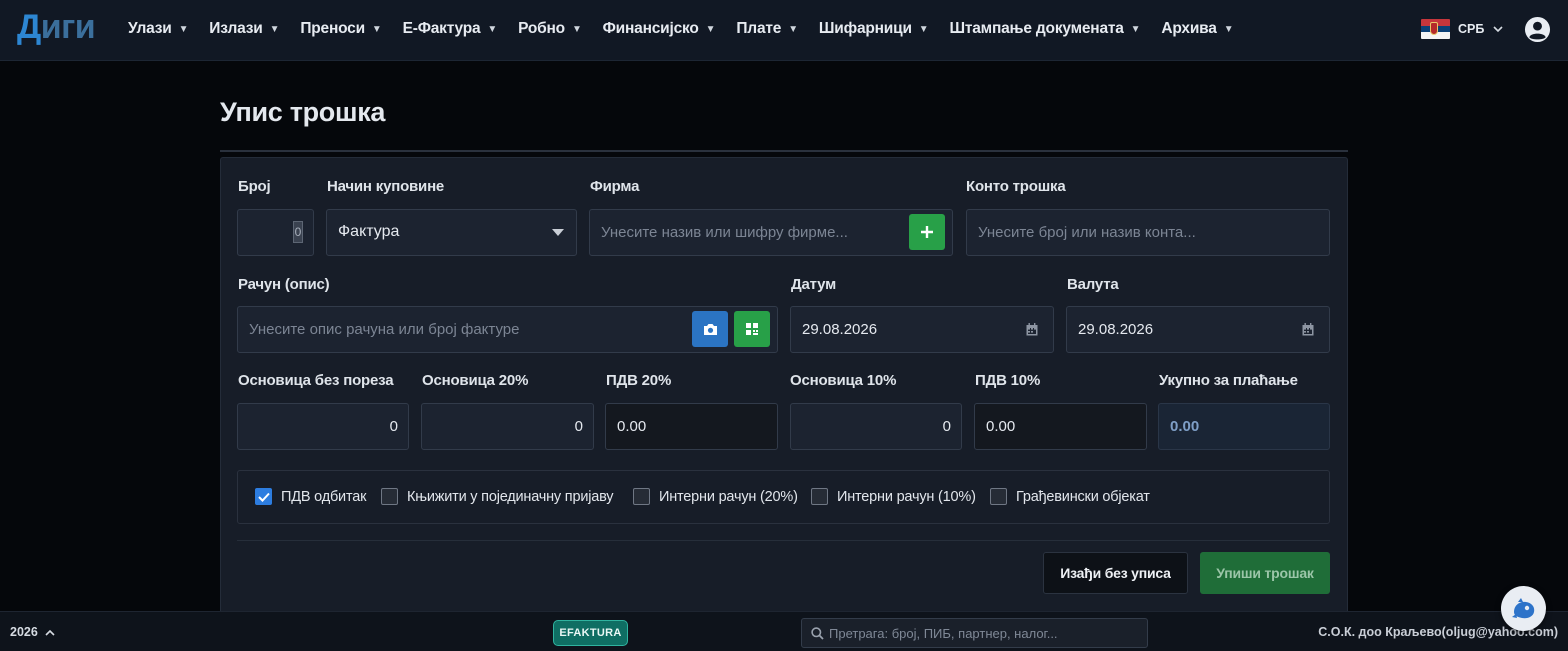  What do you see at coordinates (1198, 329) in the screenshot?
I see `valuta-input: 29.08.2026` at bounding box center [1198, 329].